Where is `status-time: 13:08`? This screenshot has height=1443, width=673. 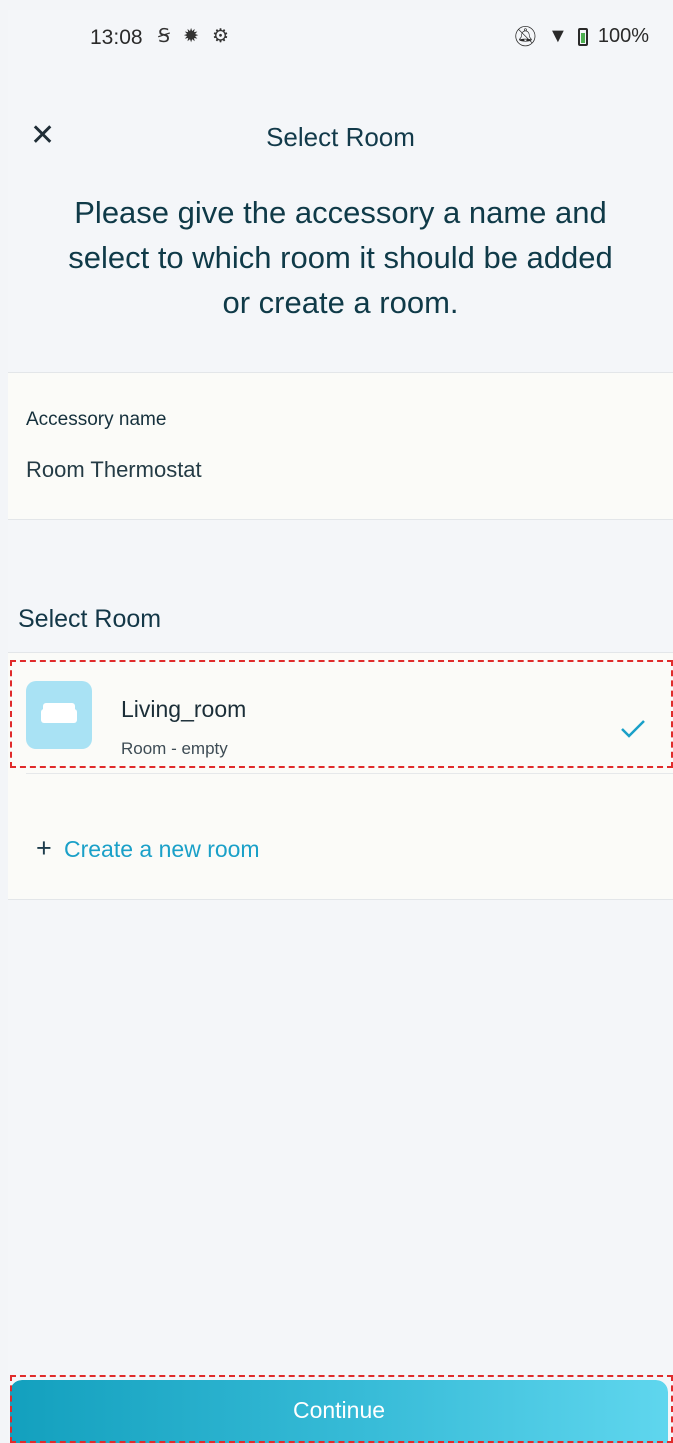 status-time: 13:08 is located at coordinates (116, 37).